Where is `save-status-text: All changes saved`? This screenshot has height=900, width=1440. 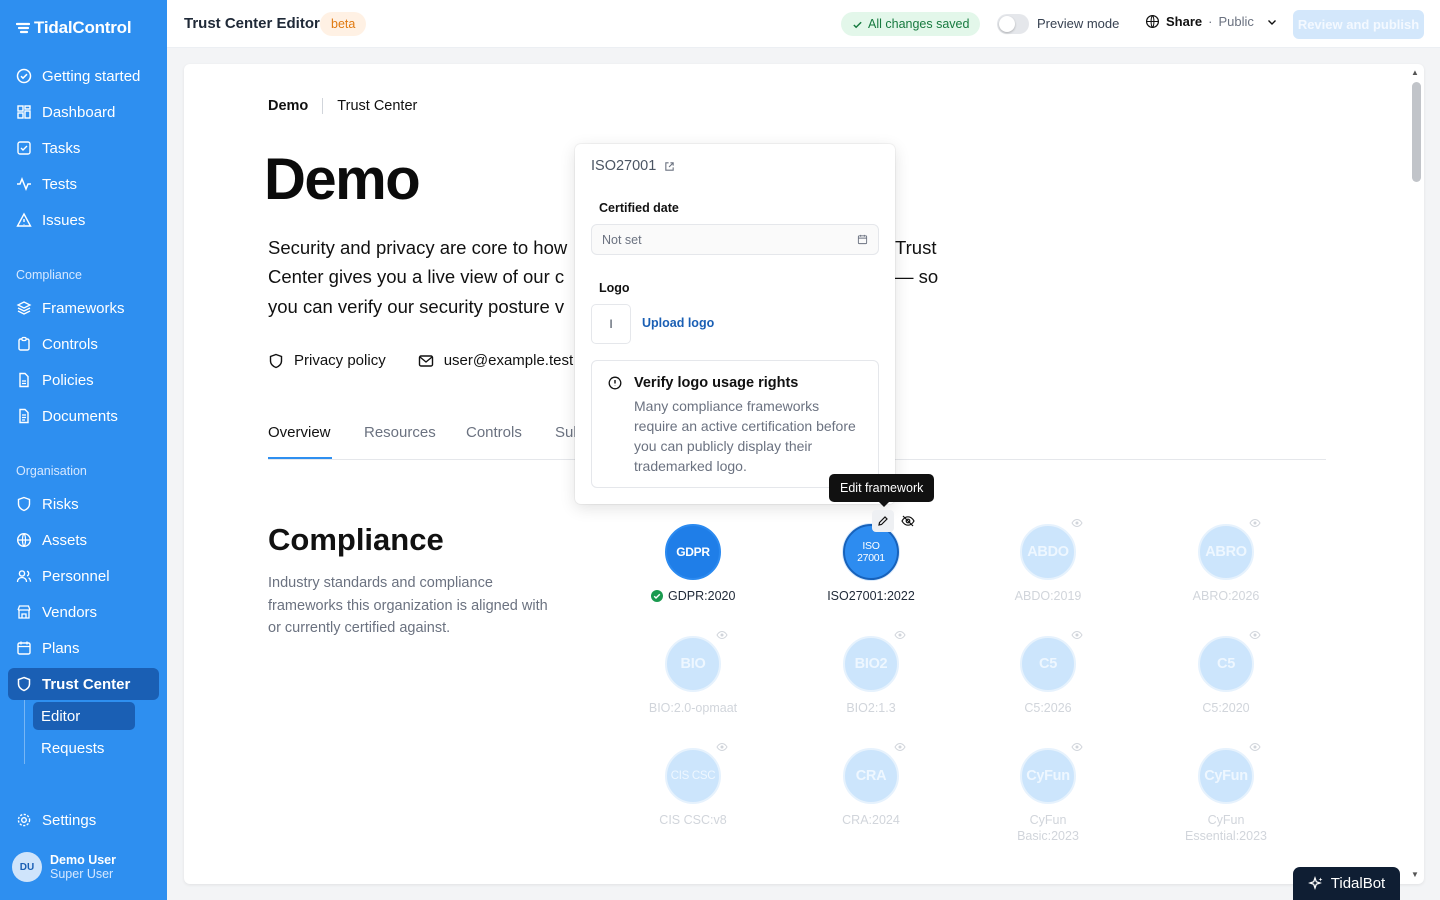 save-status-text: All changes saved is located at coordinates (919, 24).